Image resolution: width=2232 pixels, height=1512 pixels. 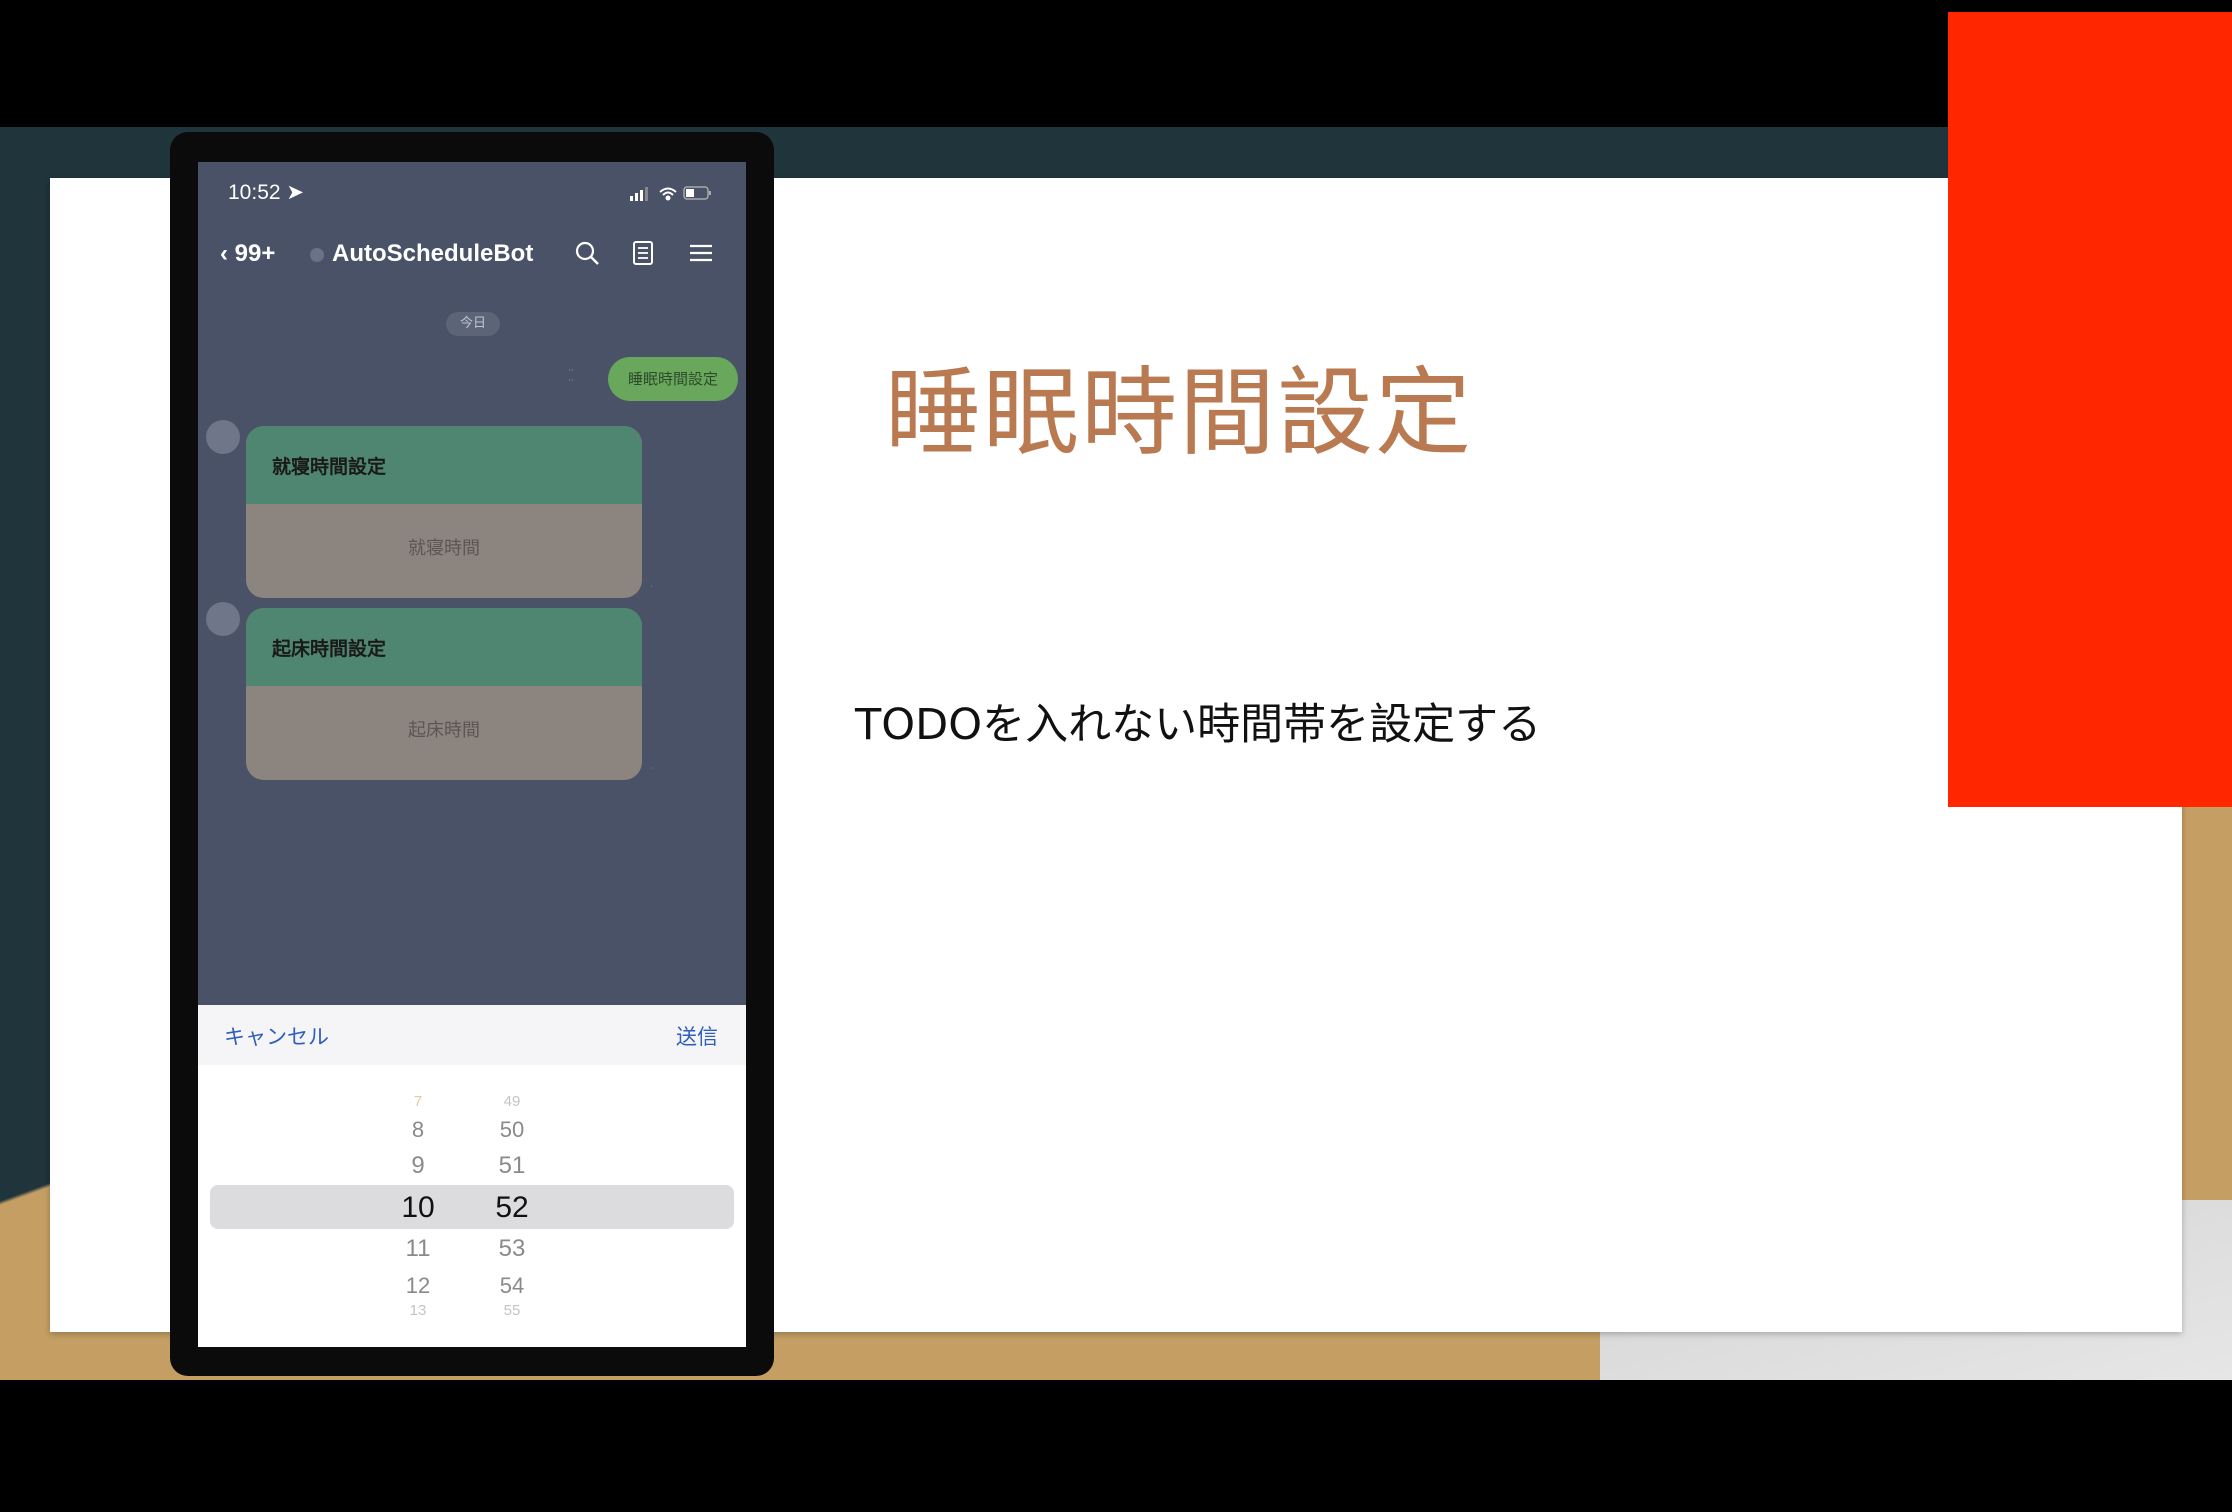 I want to click on cancel-button: キャンセル, so click(x=276, y=1036).